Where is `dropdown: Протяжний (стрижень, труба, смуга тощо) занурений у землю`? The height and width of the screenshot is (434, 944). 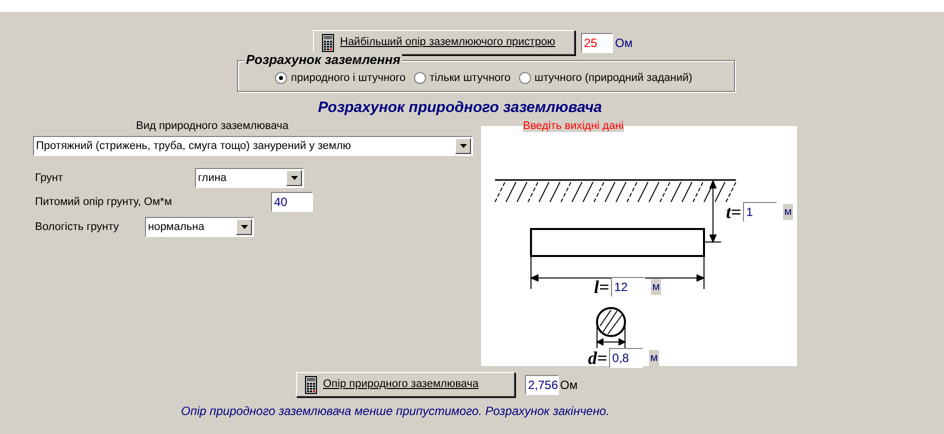 dropdown: Протяжний (стрижень, труба, смуга тощо) занурений у землю is located at coordinates (253, 146).